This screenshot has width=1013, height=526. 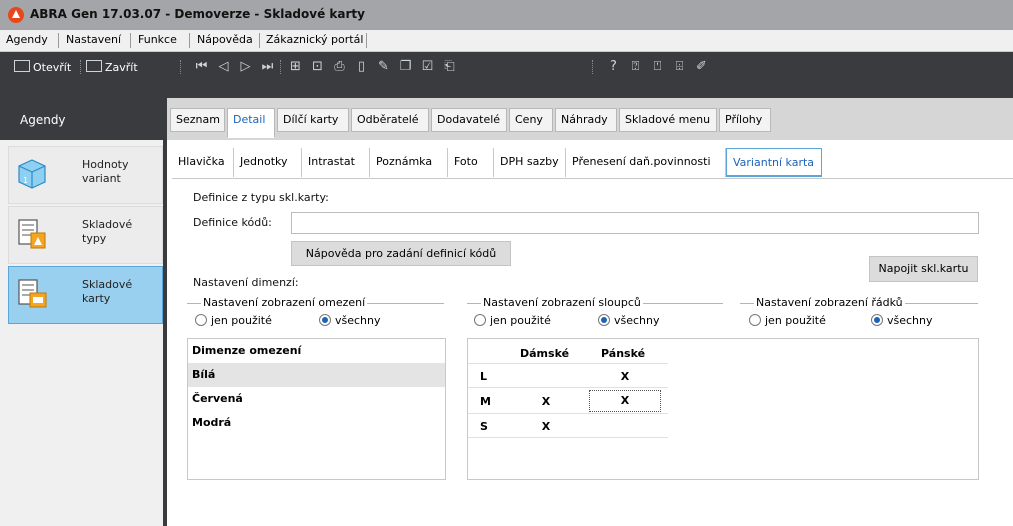 I want to click on document-icon: ▯, so click(x=361, y=66).